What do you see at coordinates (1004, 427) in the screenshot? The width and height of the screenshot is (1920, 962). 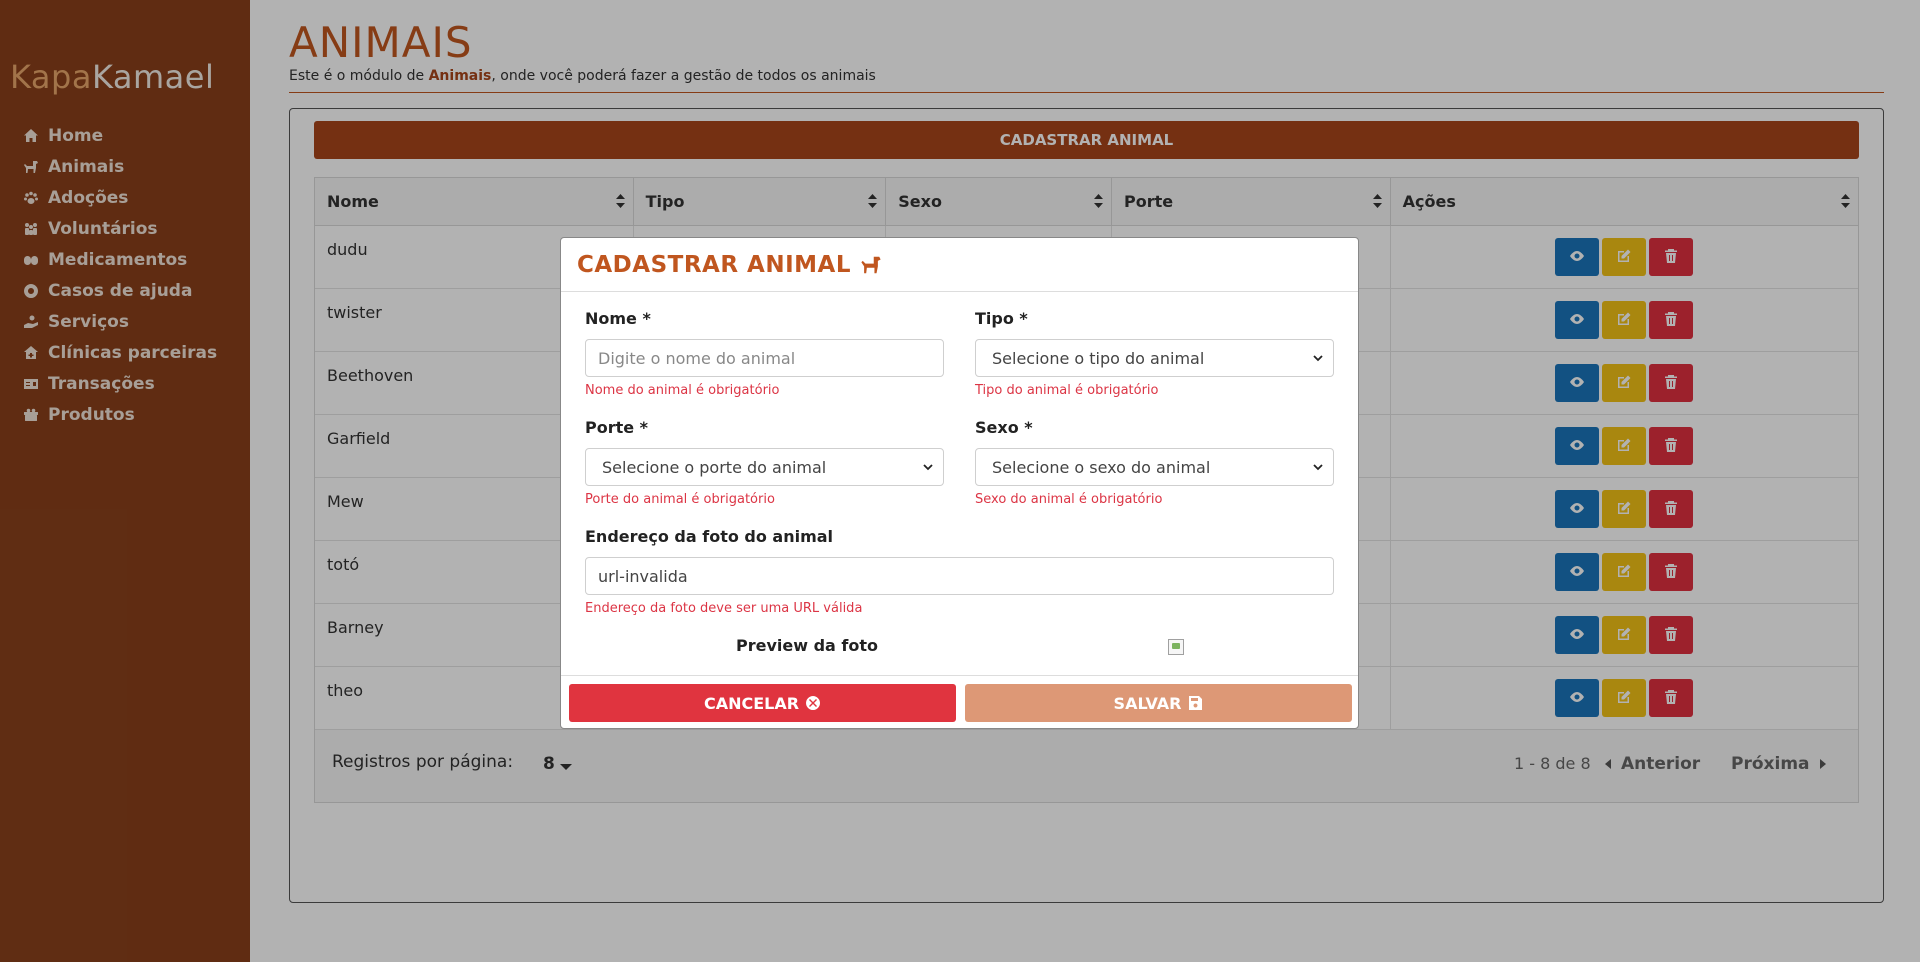 I see `sexo-label: Sexo *` at bounding box center [1004, 427].